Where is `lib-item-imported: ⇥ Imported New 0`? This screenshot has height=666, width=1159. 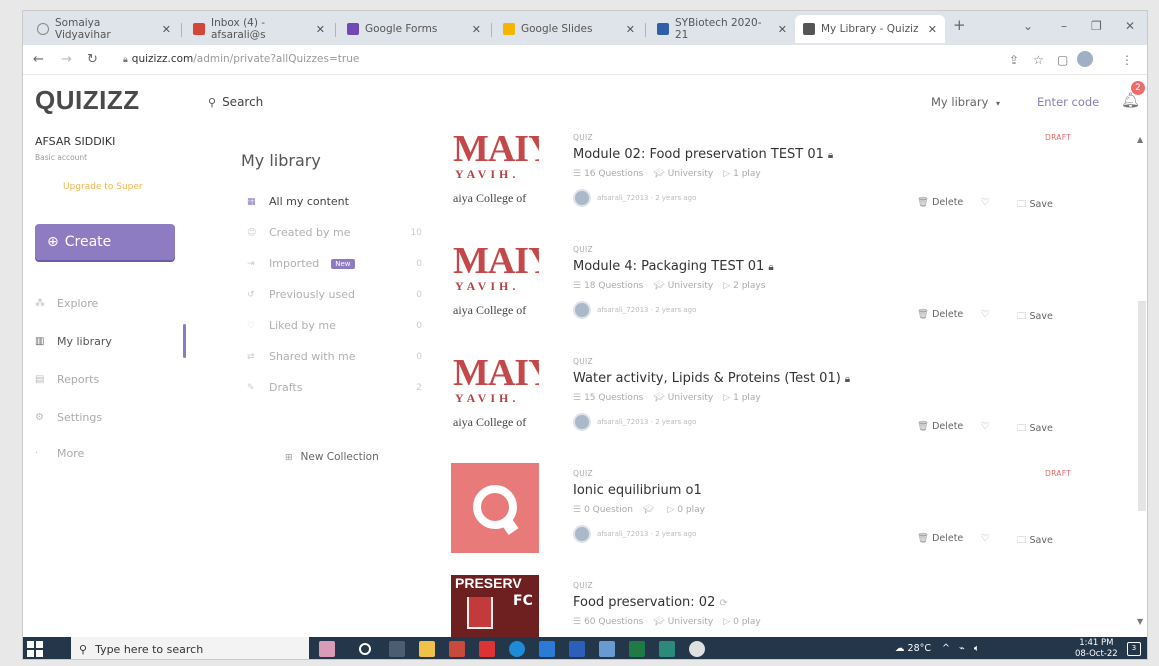 lib-item-imported: ⇥ Imported New 0 is located at coordinates (334, 263).